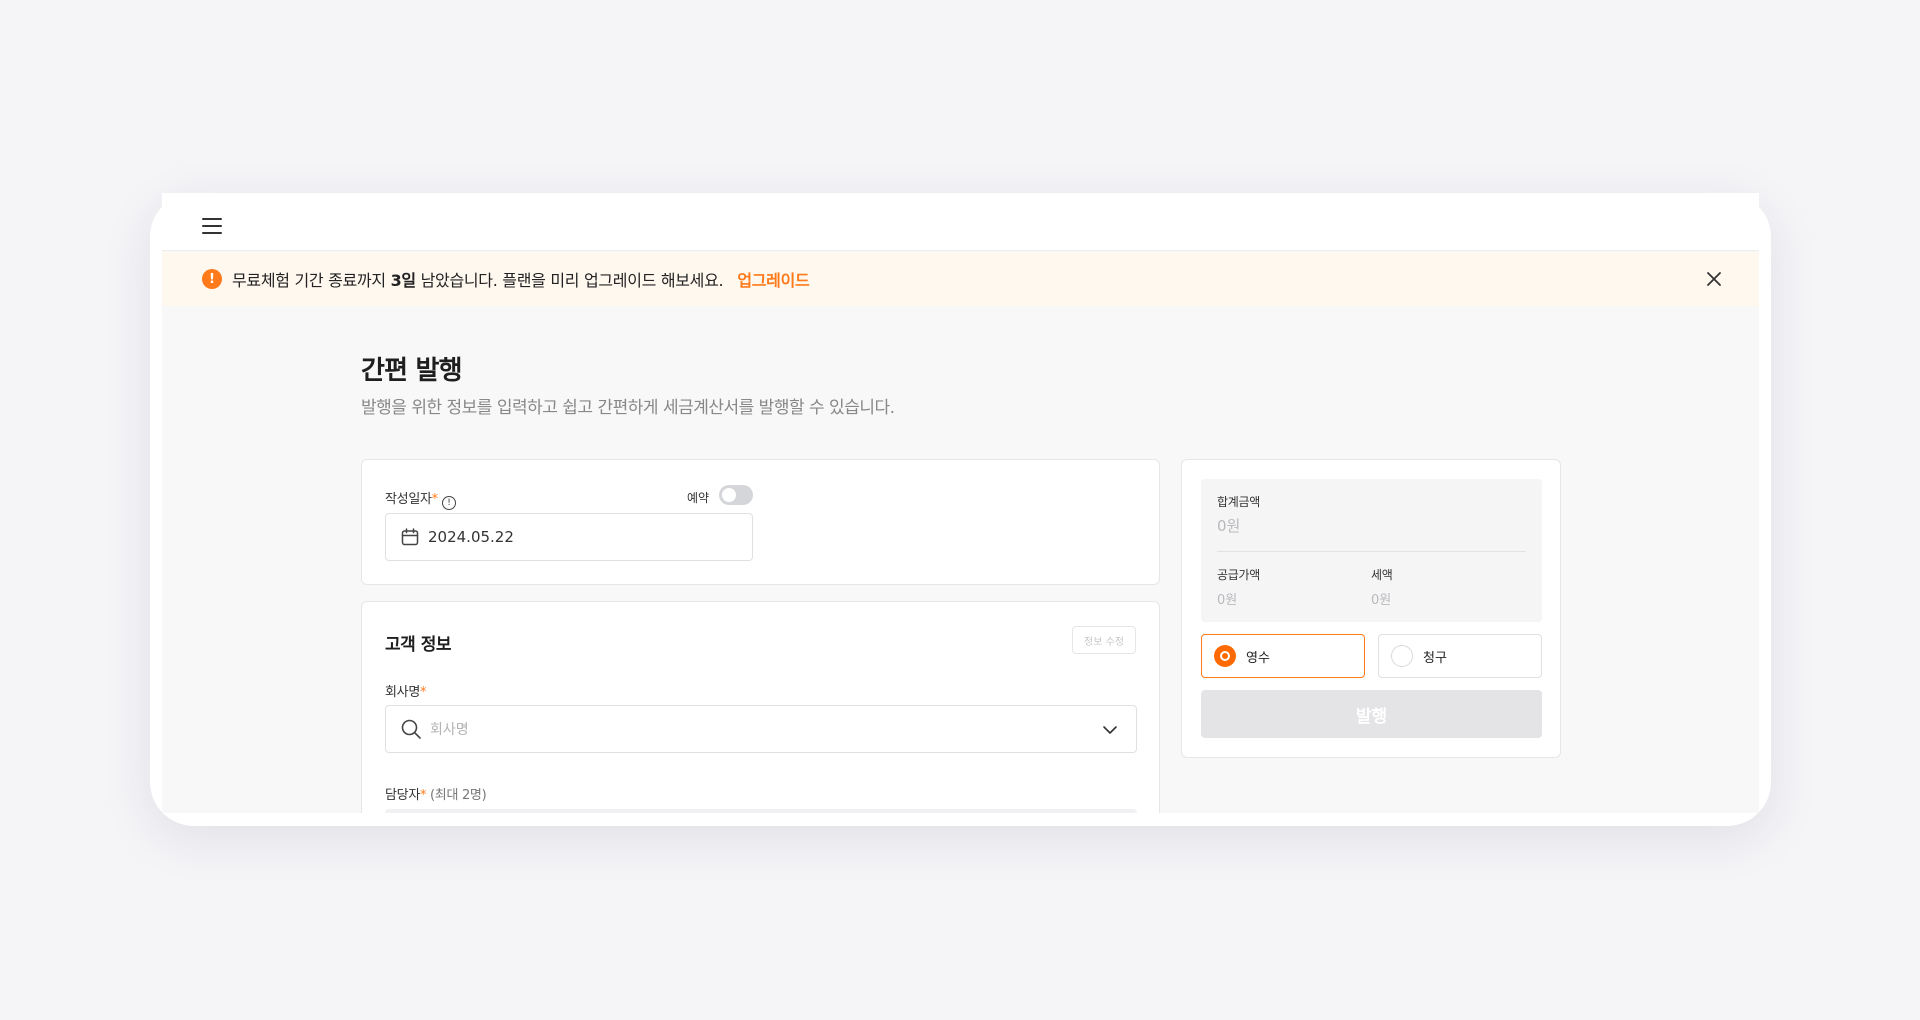  I want to click on supply-value: 0원, so click(1227, 600).